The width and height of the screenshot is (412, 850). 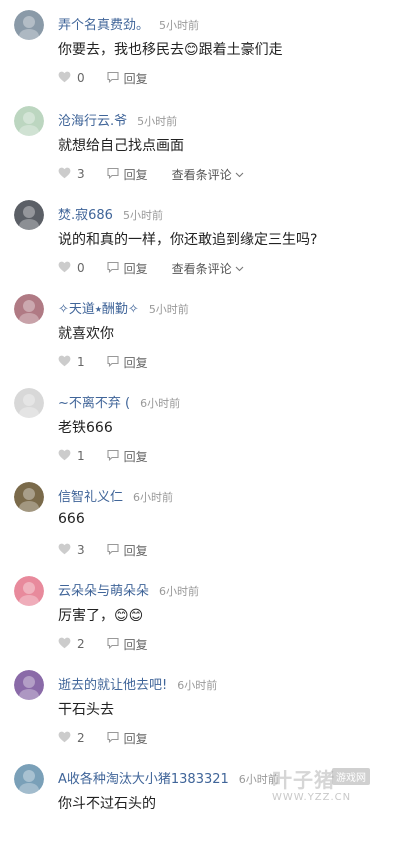 I want to click on comment-header: ~不离不弃 ( 6小时前, so click(x=119, y=402).